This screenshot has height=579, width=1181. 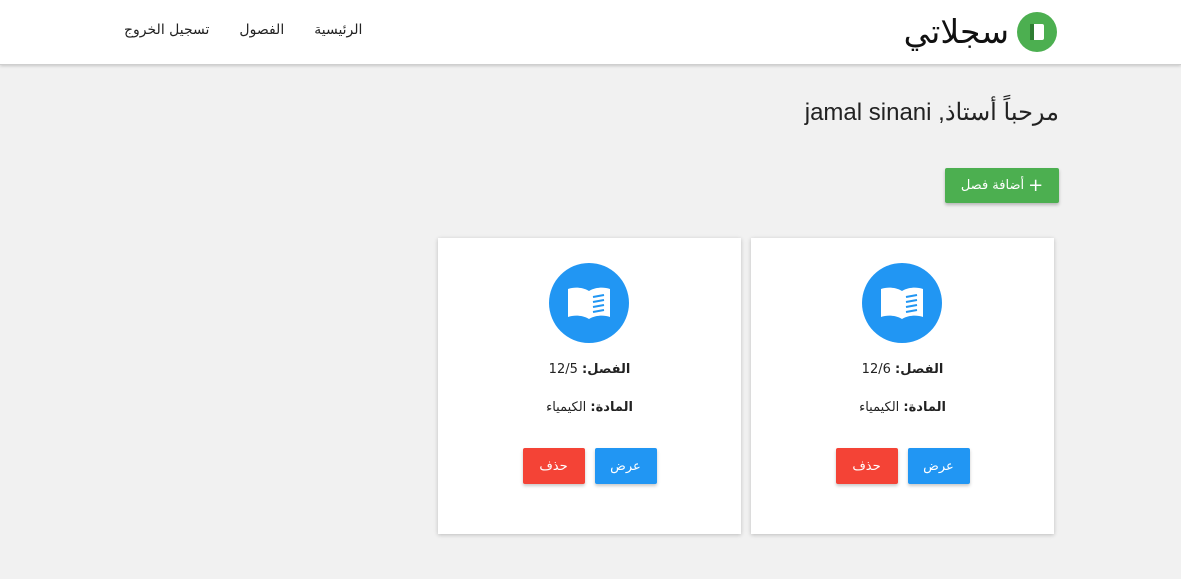 I want to click on class-info: الفصل: 12/5, so click(x=589, y=369).